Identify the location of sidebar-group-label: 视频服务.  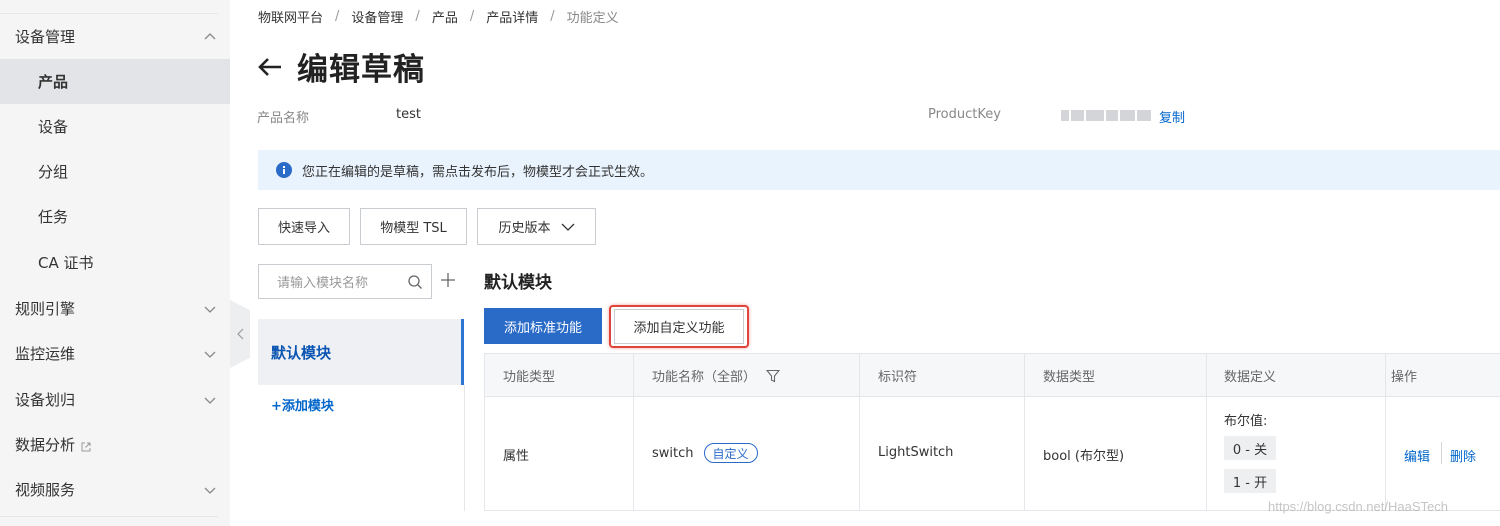
(45, 490).